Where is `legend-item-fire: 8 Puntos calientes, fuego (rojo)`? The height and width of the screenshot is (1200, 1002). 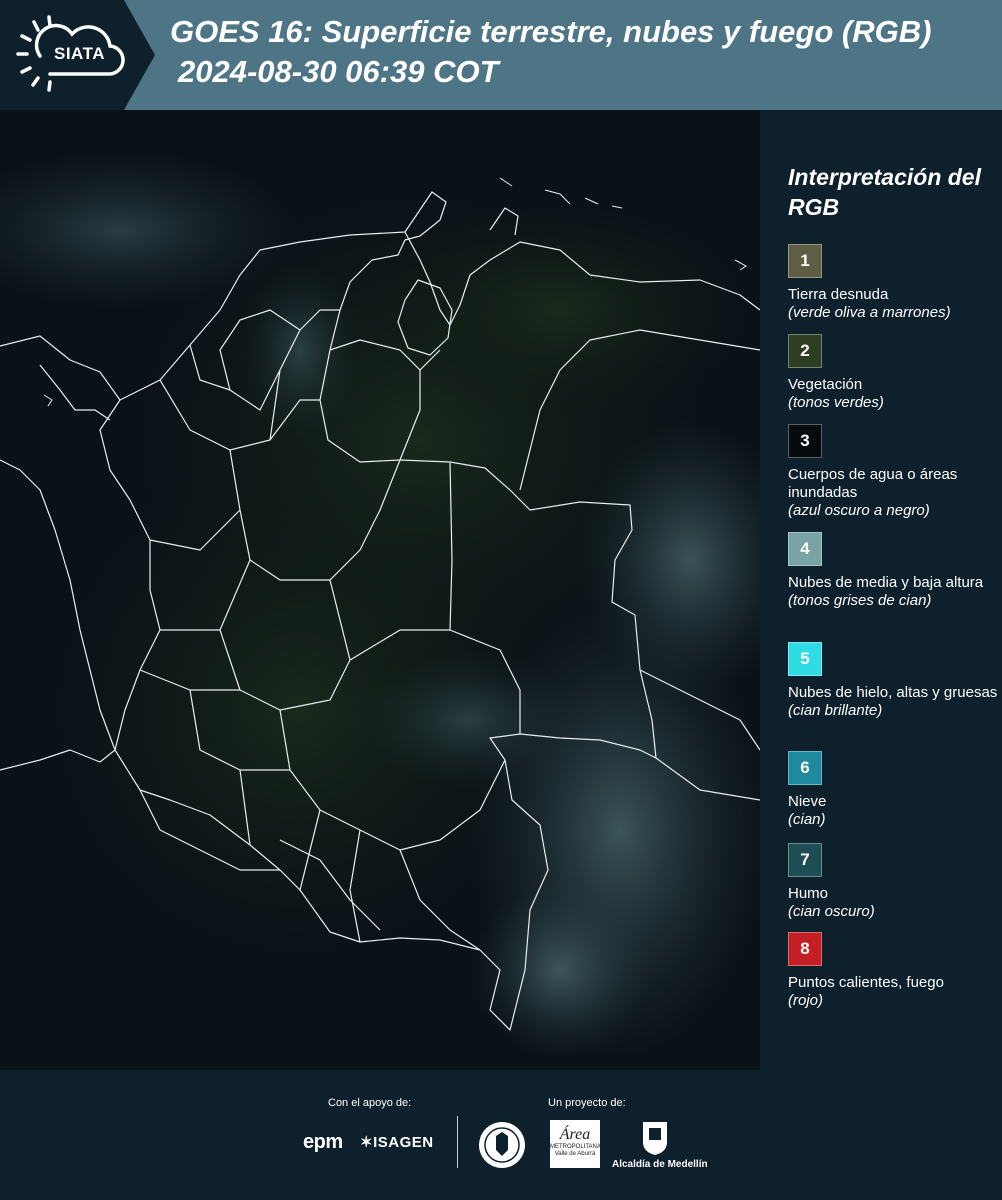 legend-item-fire: 8 Puntos calientes, fuego (rojo) is located at coordinates (893, 971).